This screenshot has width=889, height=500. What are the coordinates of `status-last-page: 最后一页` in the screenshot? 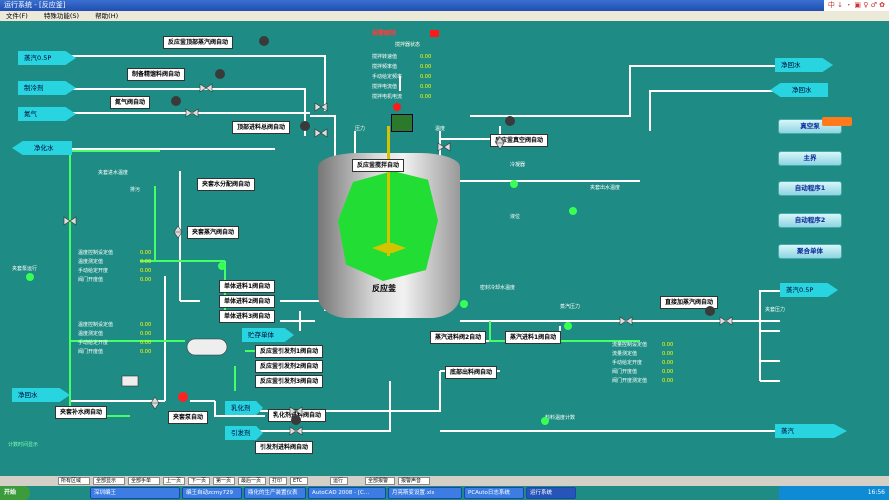 It's located at (252, 481).